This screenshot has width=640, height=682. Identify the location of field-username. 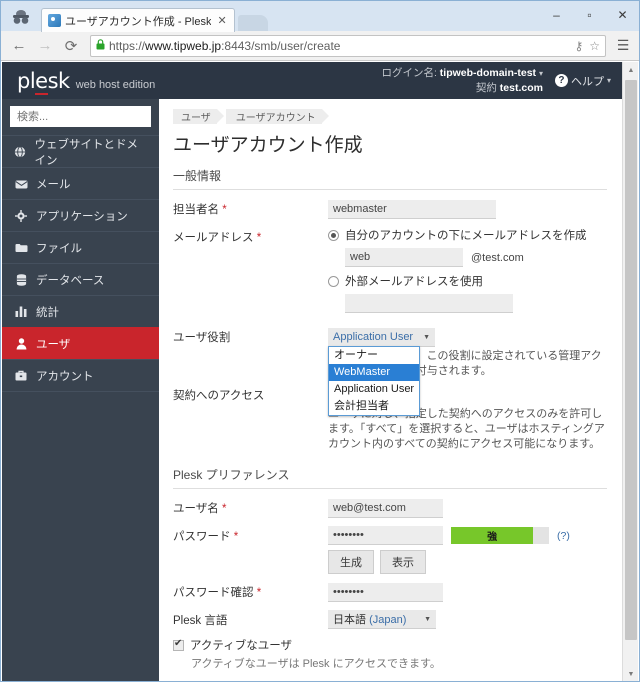
(467, 508).